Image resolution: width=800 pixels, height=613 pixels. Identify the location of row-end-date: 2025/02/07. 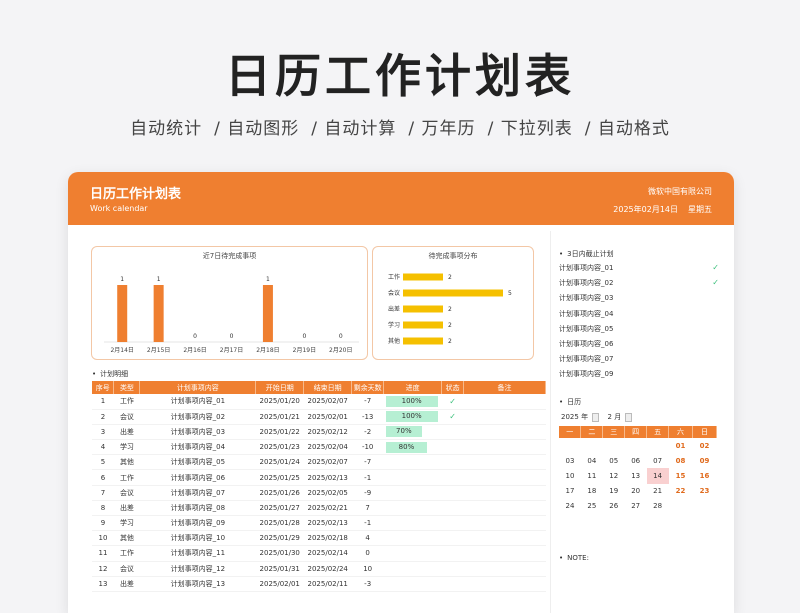
(327, 462).